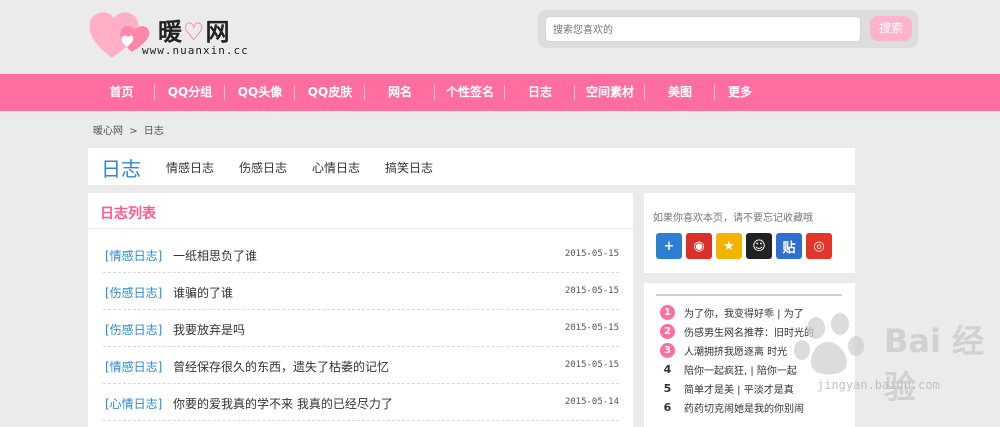 The width and height of the screenshot is (1000, 427). What do you see at coordinates (744, 407) in the screenshot?
I see `hot-item-title: 药药切克闹她是我的你别闹` at bounding box center [744, 407].